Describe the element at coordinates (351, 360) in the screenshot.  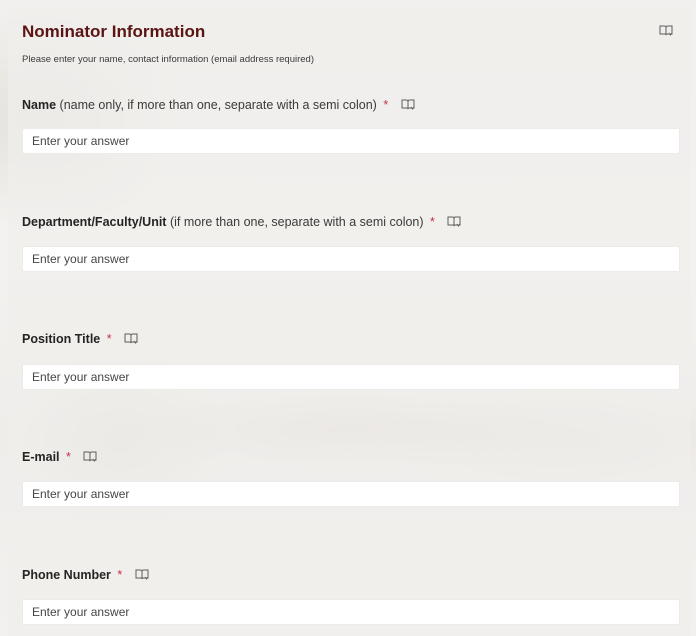
I see `question-position-title: Position Title *` at that location.